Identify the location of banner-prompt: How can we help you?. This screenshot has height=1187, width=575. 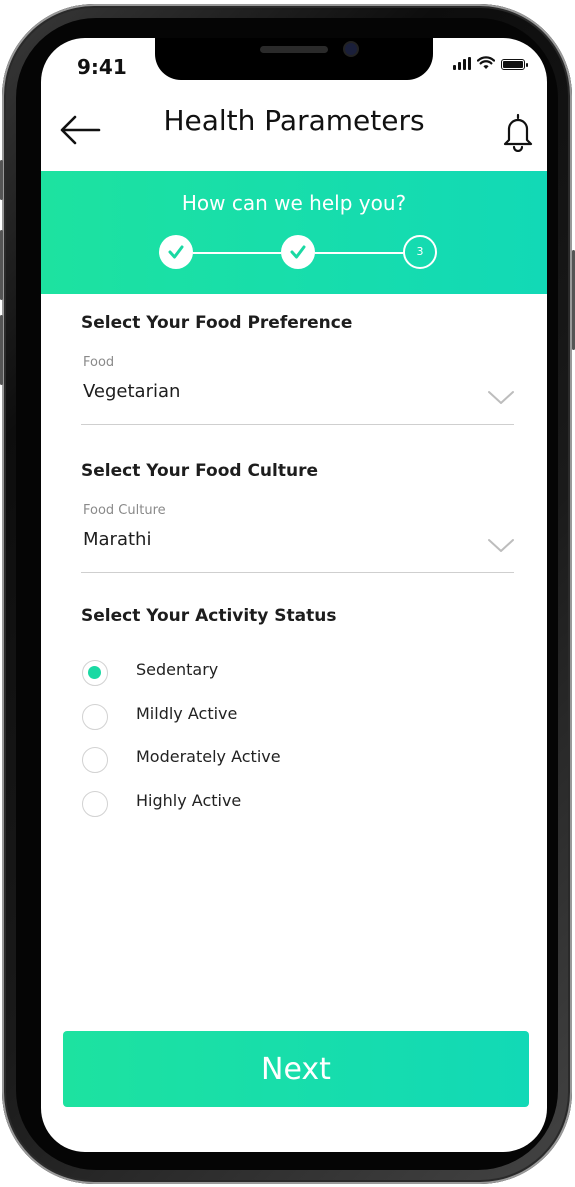
(294, 203).